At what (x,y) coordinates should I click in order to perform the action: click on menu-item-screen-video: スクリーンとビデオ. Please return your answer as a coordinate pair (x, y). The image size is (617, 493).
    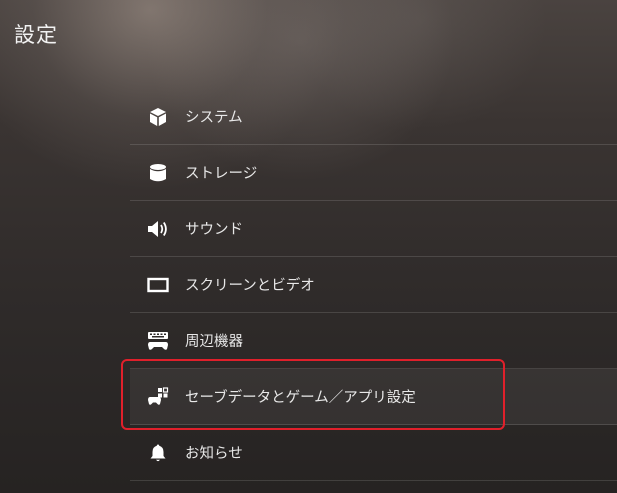
    Looking at the image, I should click on (373, 285).